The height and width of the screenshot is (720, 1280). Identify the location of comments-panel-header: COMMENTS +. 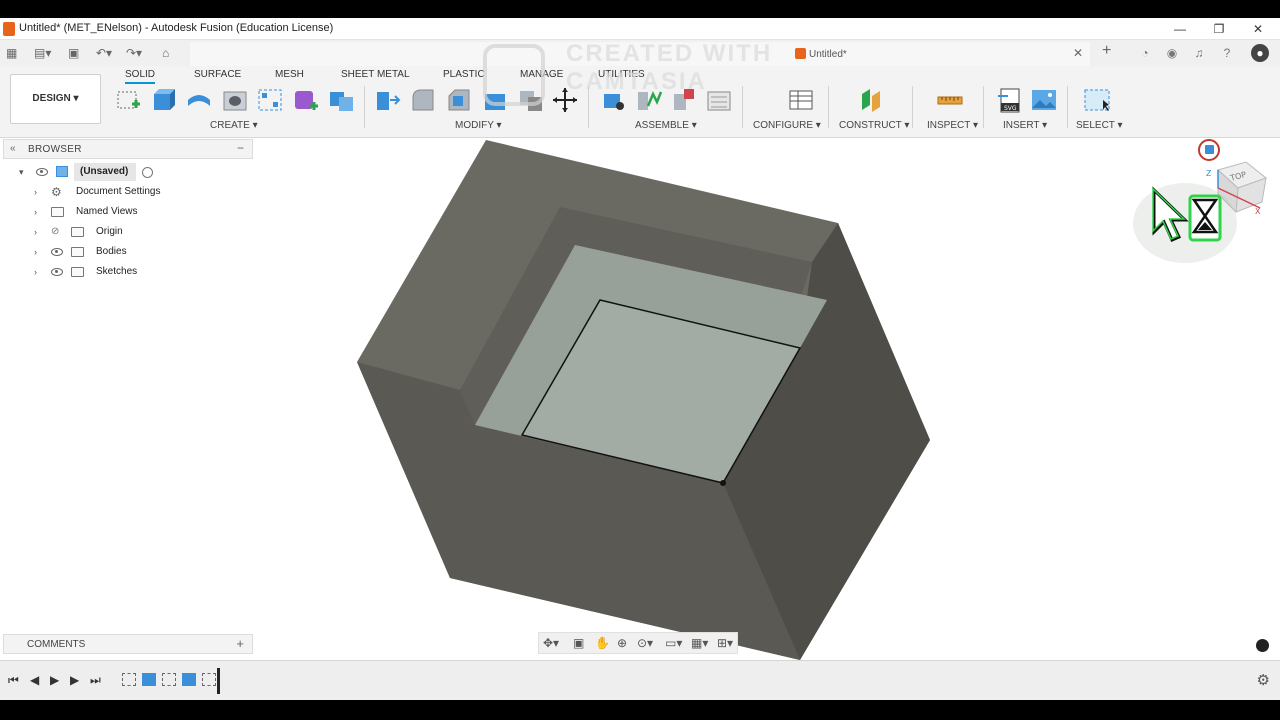
(128, 644).